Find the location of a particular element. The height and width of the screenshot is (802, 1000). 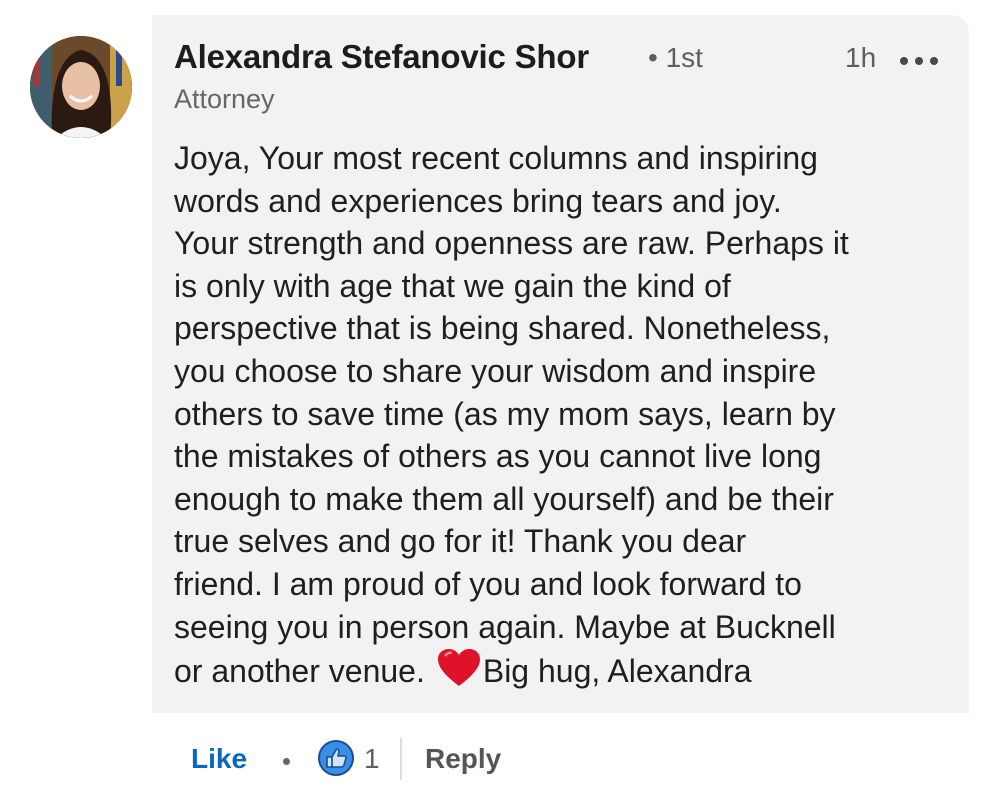

connection-degree: • 1st is located at coordinates (675, 57).